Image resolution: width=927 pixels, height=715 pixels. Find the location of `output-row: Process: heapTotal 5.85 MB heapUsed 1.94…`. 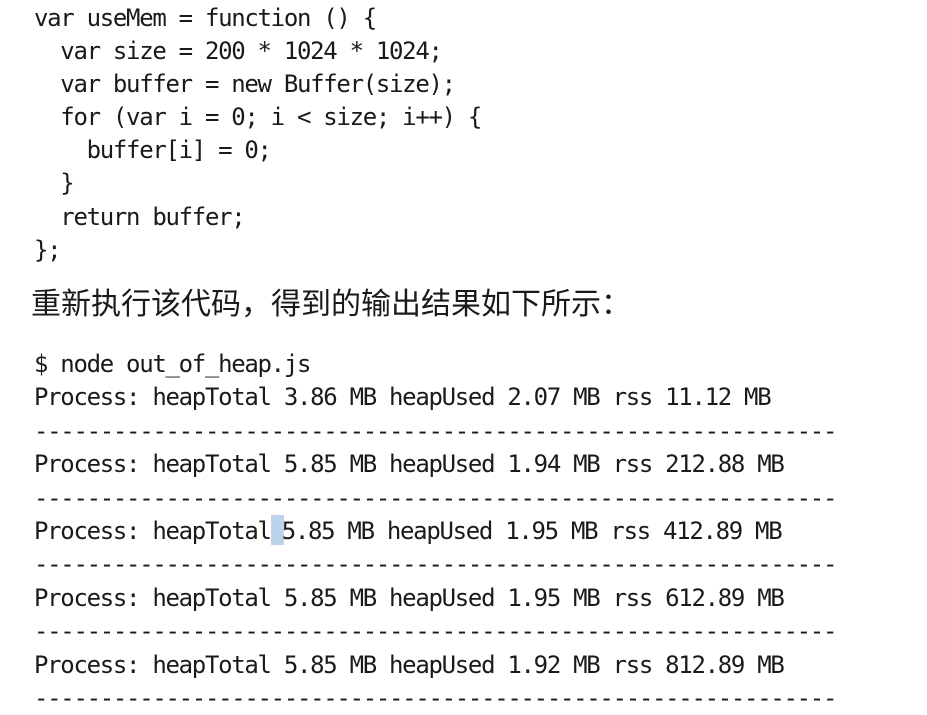

output-row: Process: heapTotal 5.85 MB heapUsed 1.94… is located at coordinates (409, 464).